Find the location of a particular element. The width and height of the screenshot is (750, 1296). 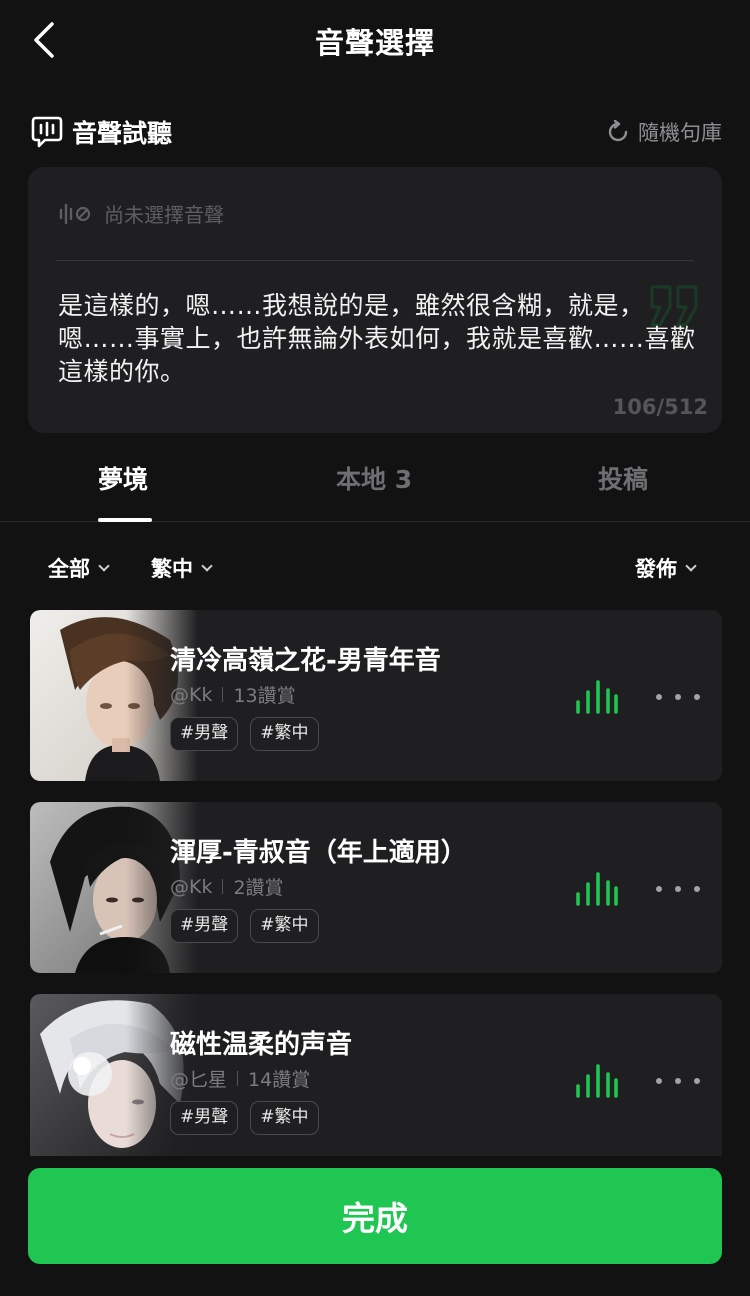

voice-likes: 13讚賞 is located at coordinates (264, 696).